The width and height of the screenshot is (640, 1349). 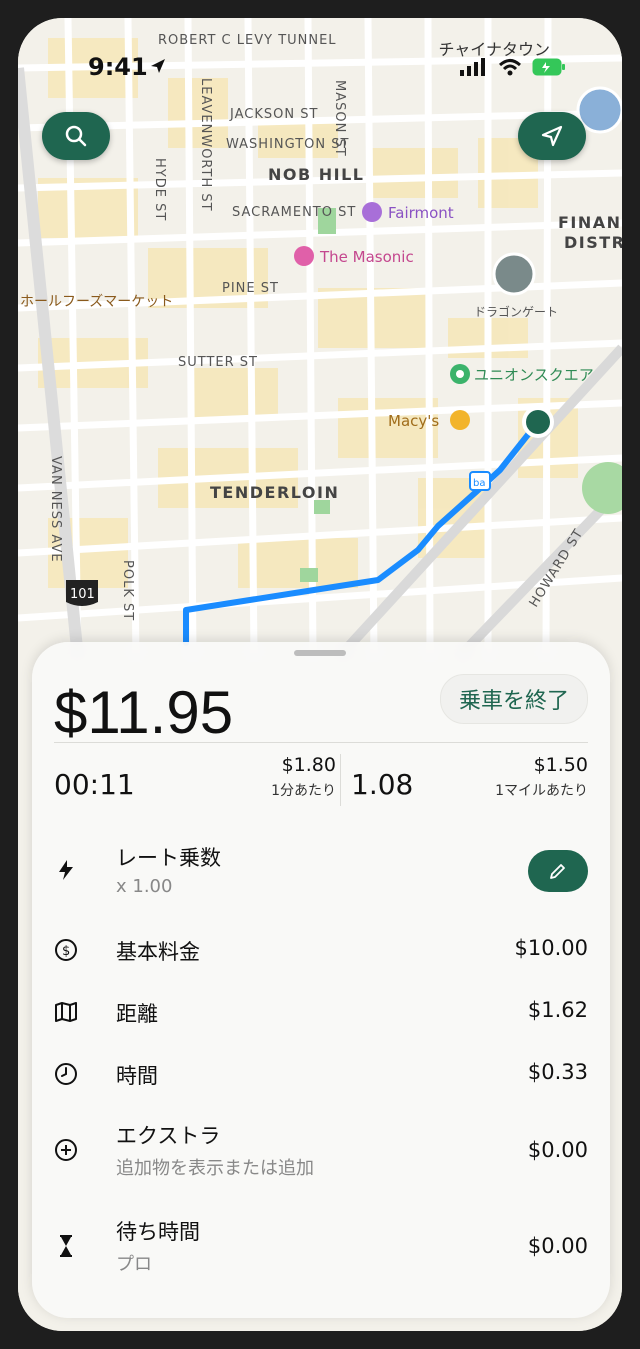 I want to click on navigation-arrow-icon, so click(x=552, y=136).